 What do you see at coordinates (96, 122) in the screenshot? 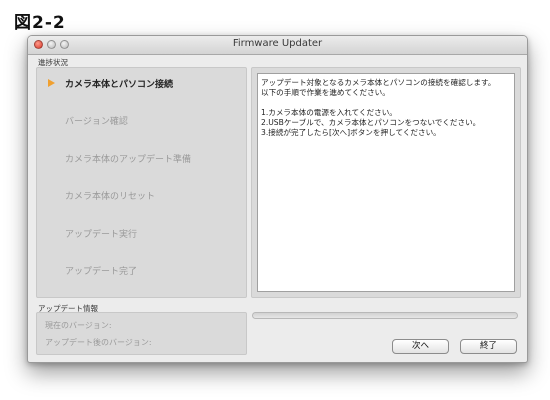
I see `step-label: バージョン確認` at bounding box center [96, 122].